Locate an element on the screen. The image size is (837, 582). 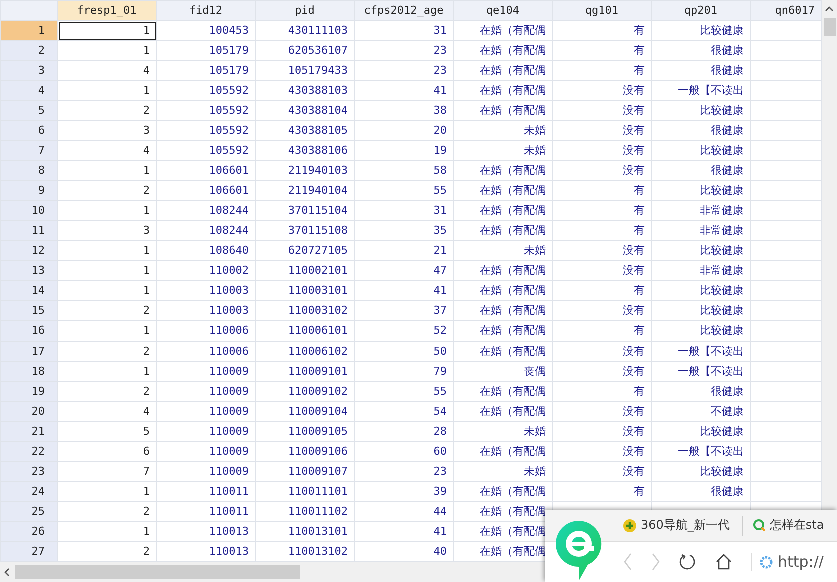
table-cell: 620727105 is located at coordinates (305, 250).